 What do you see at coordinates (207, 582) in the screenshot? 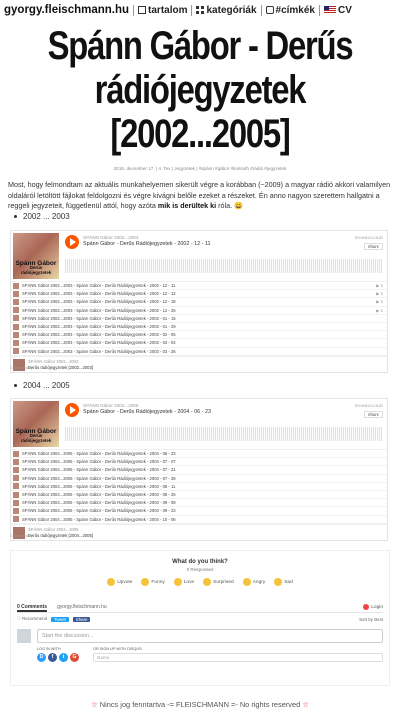
I see `surprised-emoji-icon` at bounding box center [207, 582].